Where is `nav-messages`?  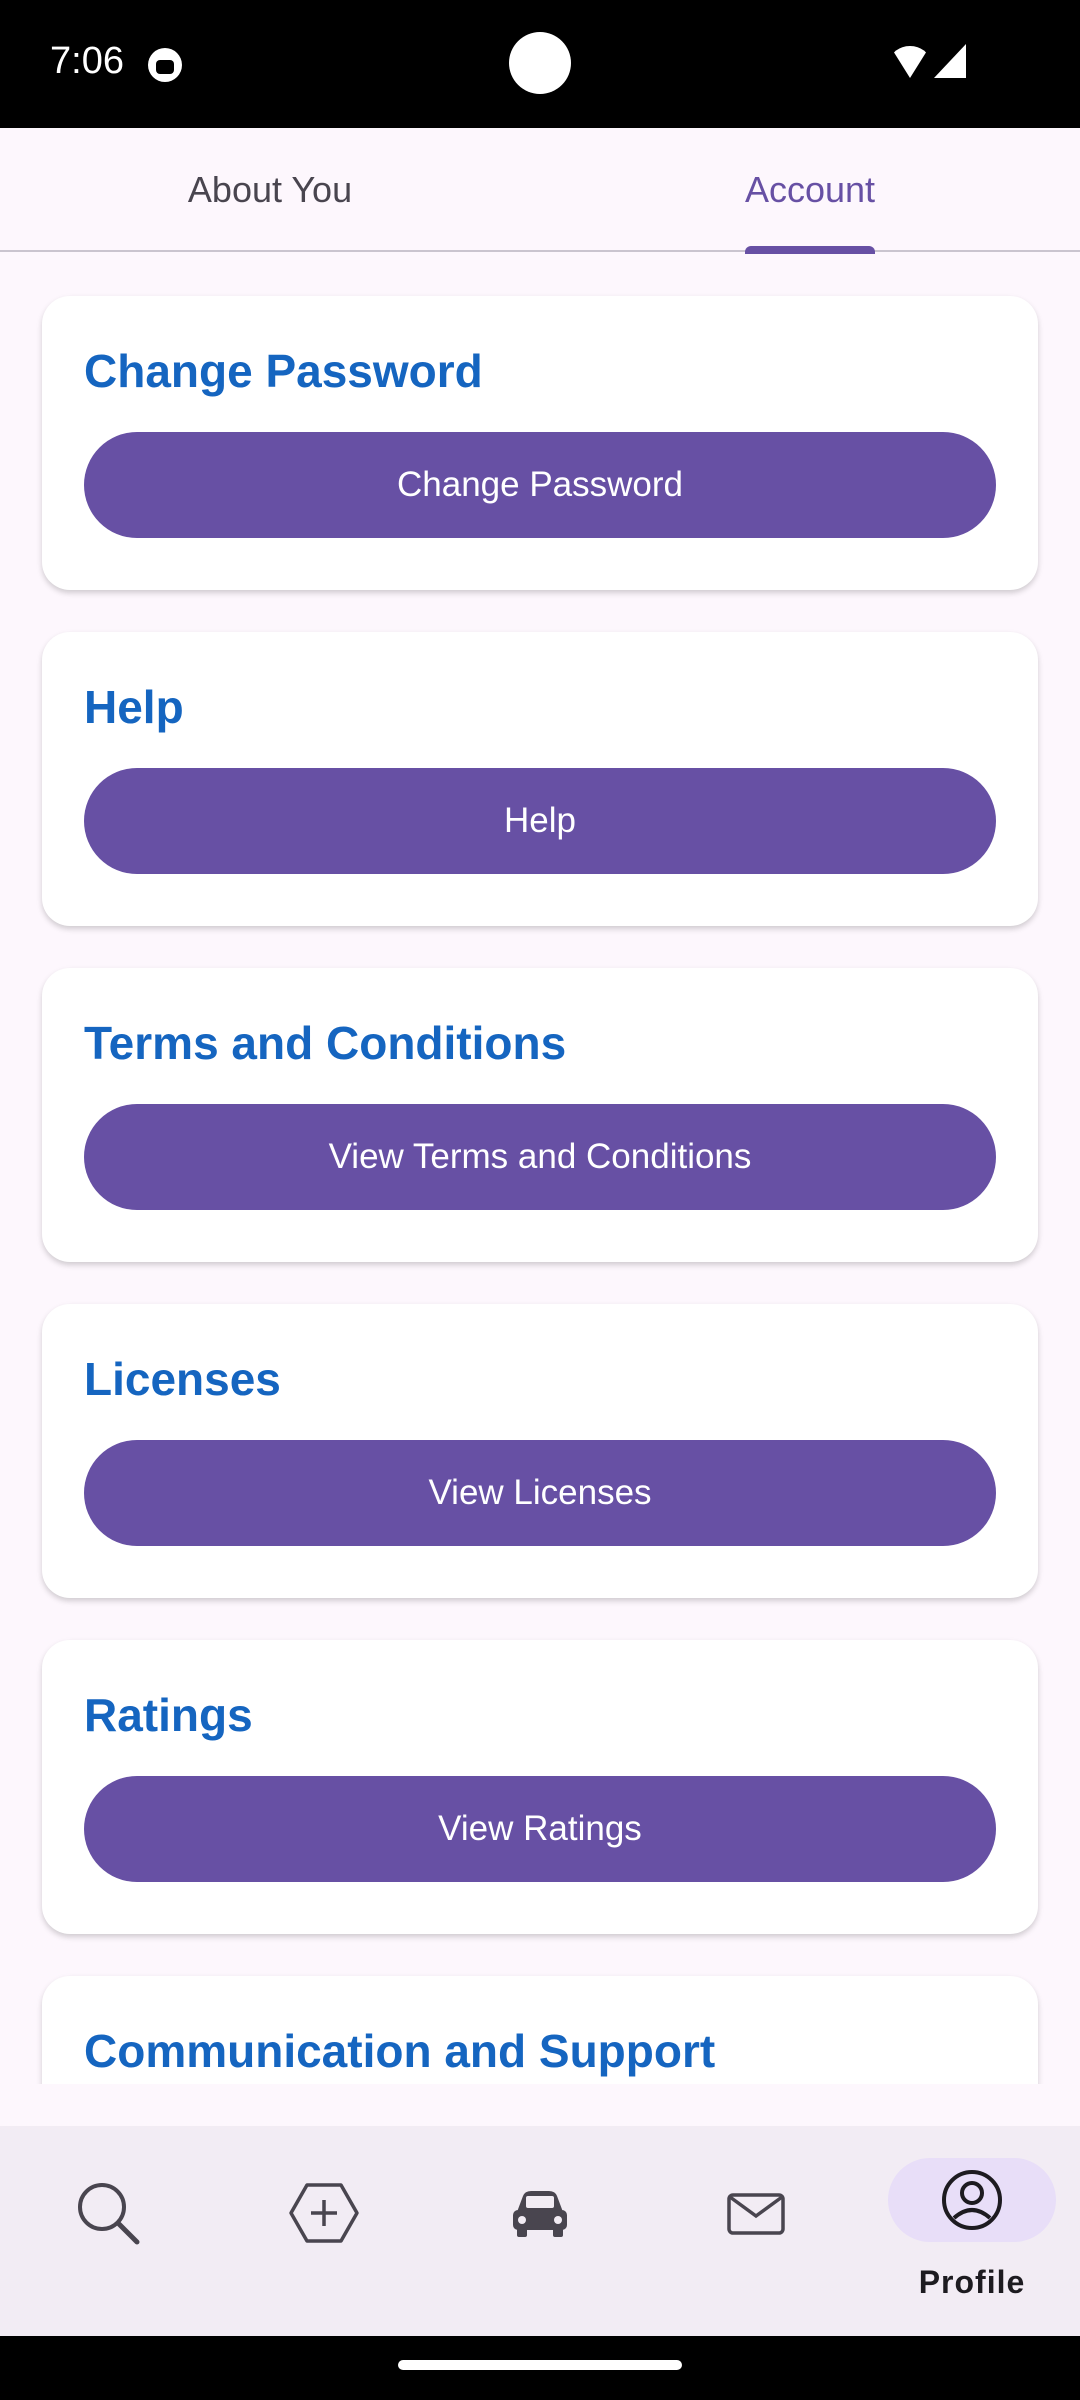
nav-messages is located at coordinates (756, 2231).